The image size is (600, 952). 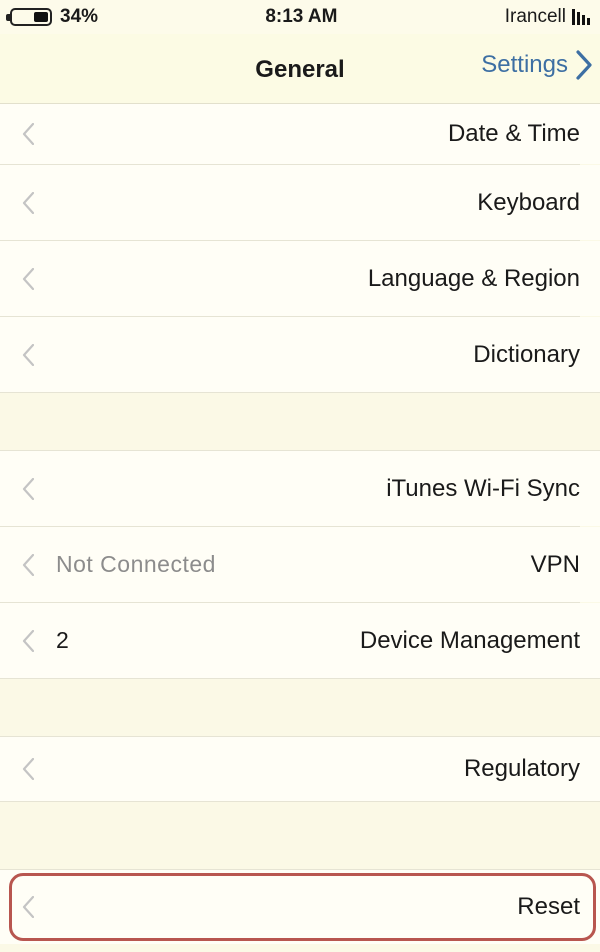 What do you see at coordinates (521, 768) in the screenshot?
I see `row-label: Regulatory` at bounding box center [521, 768].